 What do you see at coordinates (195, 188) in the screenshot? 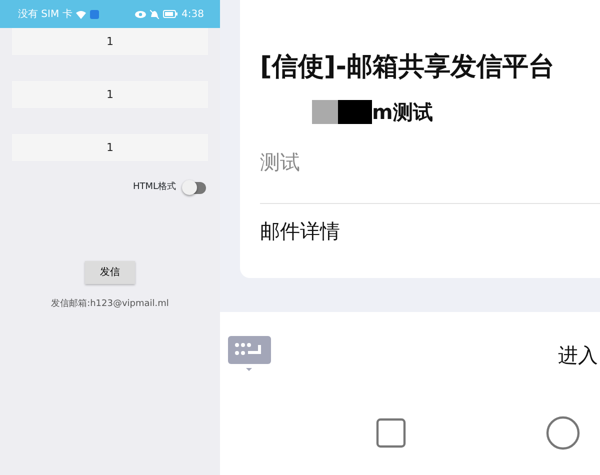
I see `toggle-switch` at bounding box center [195, 188].